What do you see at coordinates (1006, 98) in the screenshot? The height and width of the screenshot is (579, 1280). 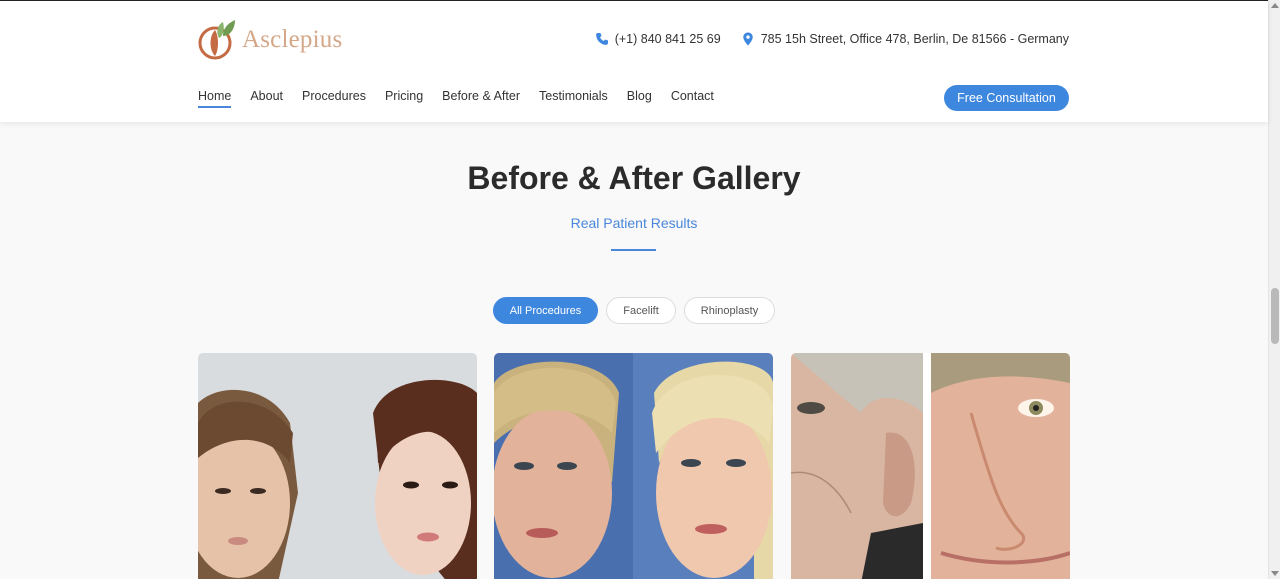 I see `free-consultation-button: Free Consultation` at bounding box center [1006, 98].